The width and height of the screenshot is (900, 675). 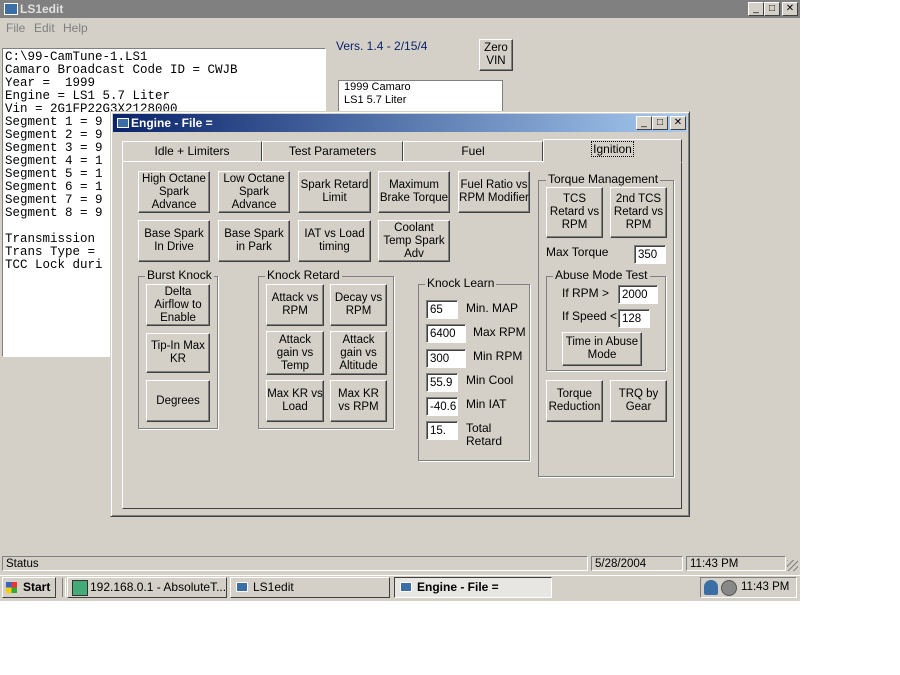 What do you see at coordinates (179, 275) in the screenshot?
I see `burst-knock-label: Burst Knock` at bounding box center [179, 275].